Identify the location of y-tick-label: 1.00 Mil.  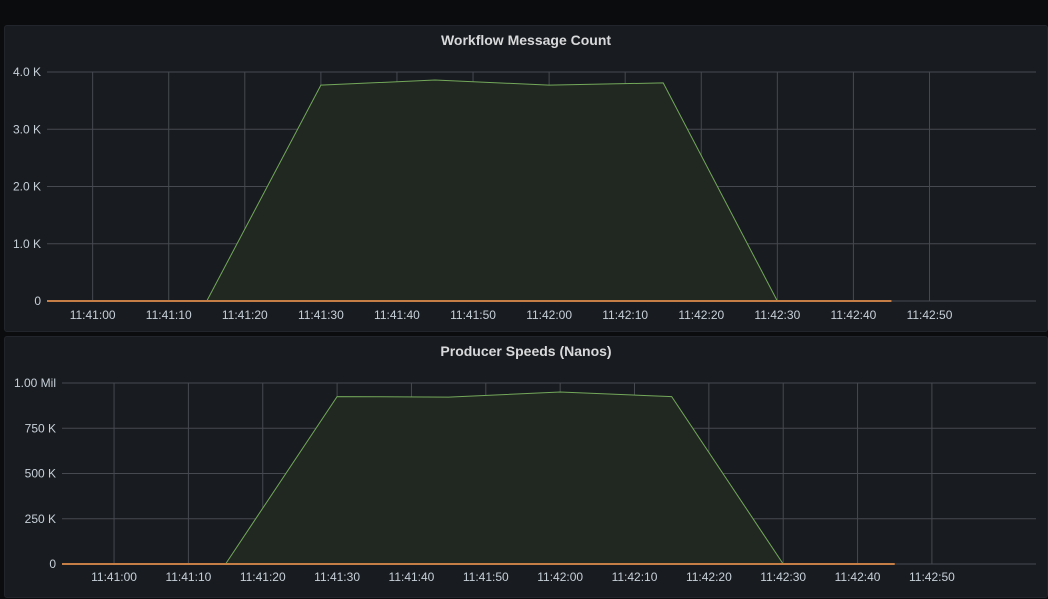
(35, 383).